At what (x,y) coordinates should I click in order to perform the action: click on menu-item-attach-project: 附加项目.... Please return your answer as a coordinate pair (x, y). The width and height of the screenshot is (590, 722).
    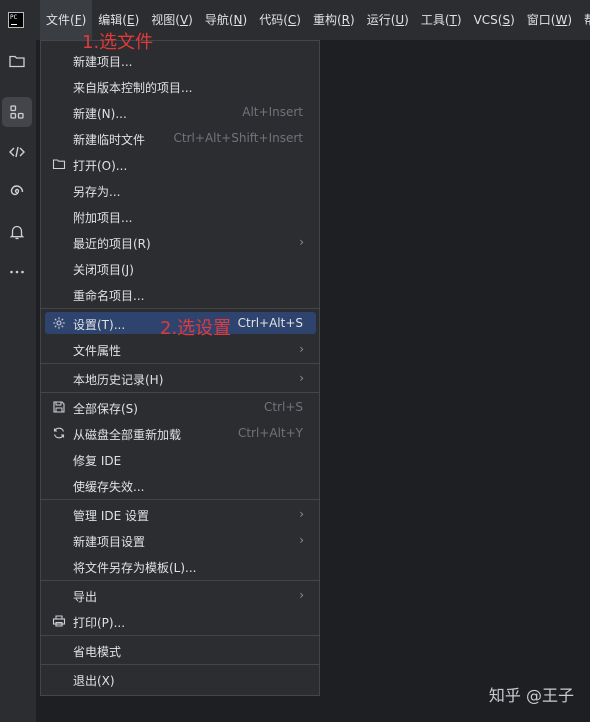
    Looking at the image, I should click on (180, 216).